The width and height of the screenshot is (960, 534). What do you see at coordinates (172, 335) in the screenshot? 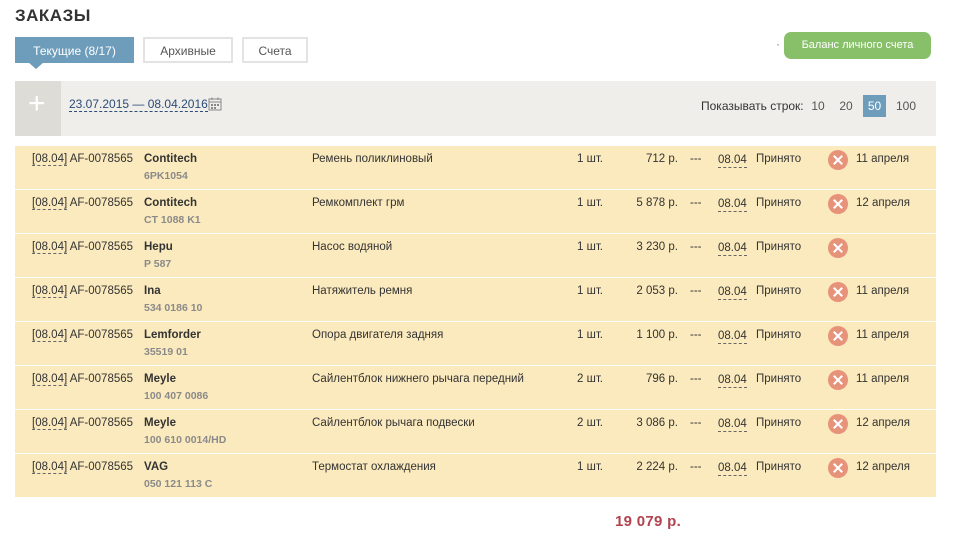
I see `brand: Lemforder` at bounding box center [172, 335].